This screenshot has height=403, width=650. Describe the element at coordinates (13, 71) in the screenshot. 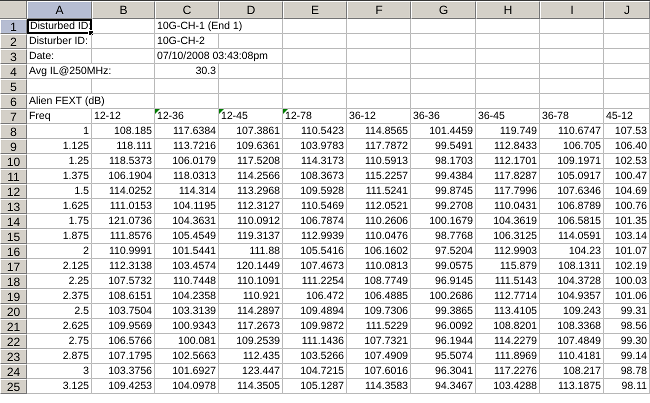

I see `row-header: 4` at that location.